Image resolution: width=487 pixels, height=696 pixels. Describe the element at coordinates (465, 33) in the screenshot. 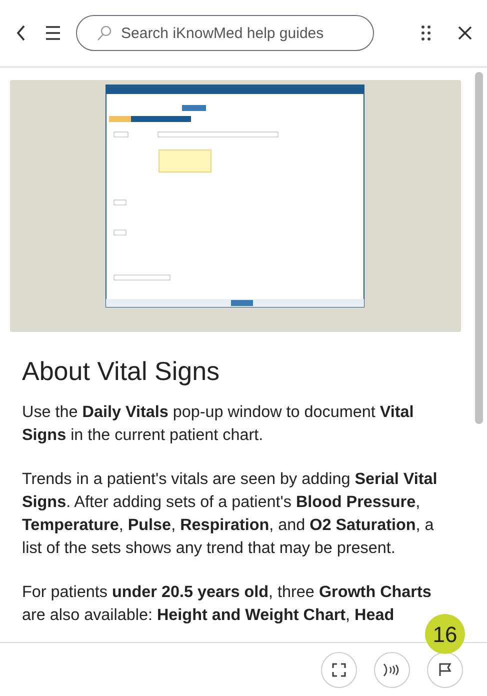

I see `close-icon` at that location.